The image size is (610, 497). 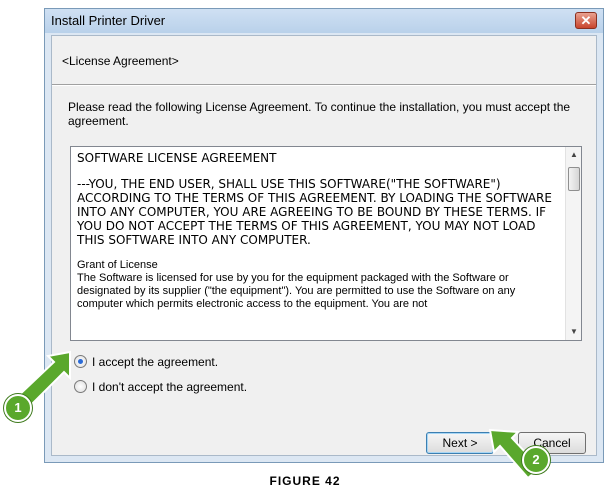 I want to click on license-heading: SOFTWARE LICENSE AGREEMENT, so click(x=177, y=158).